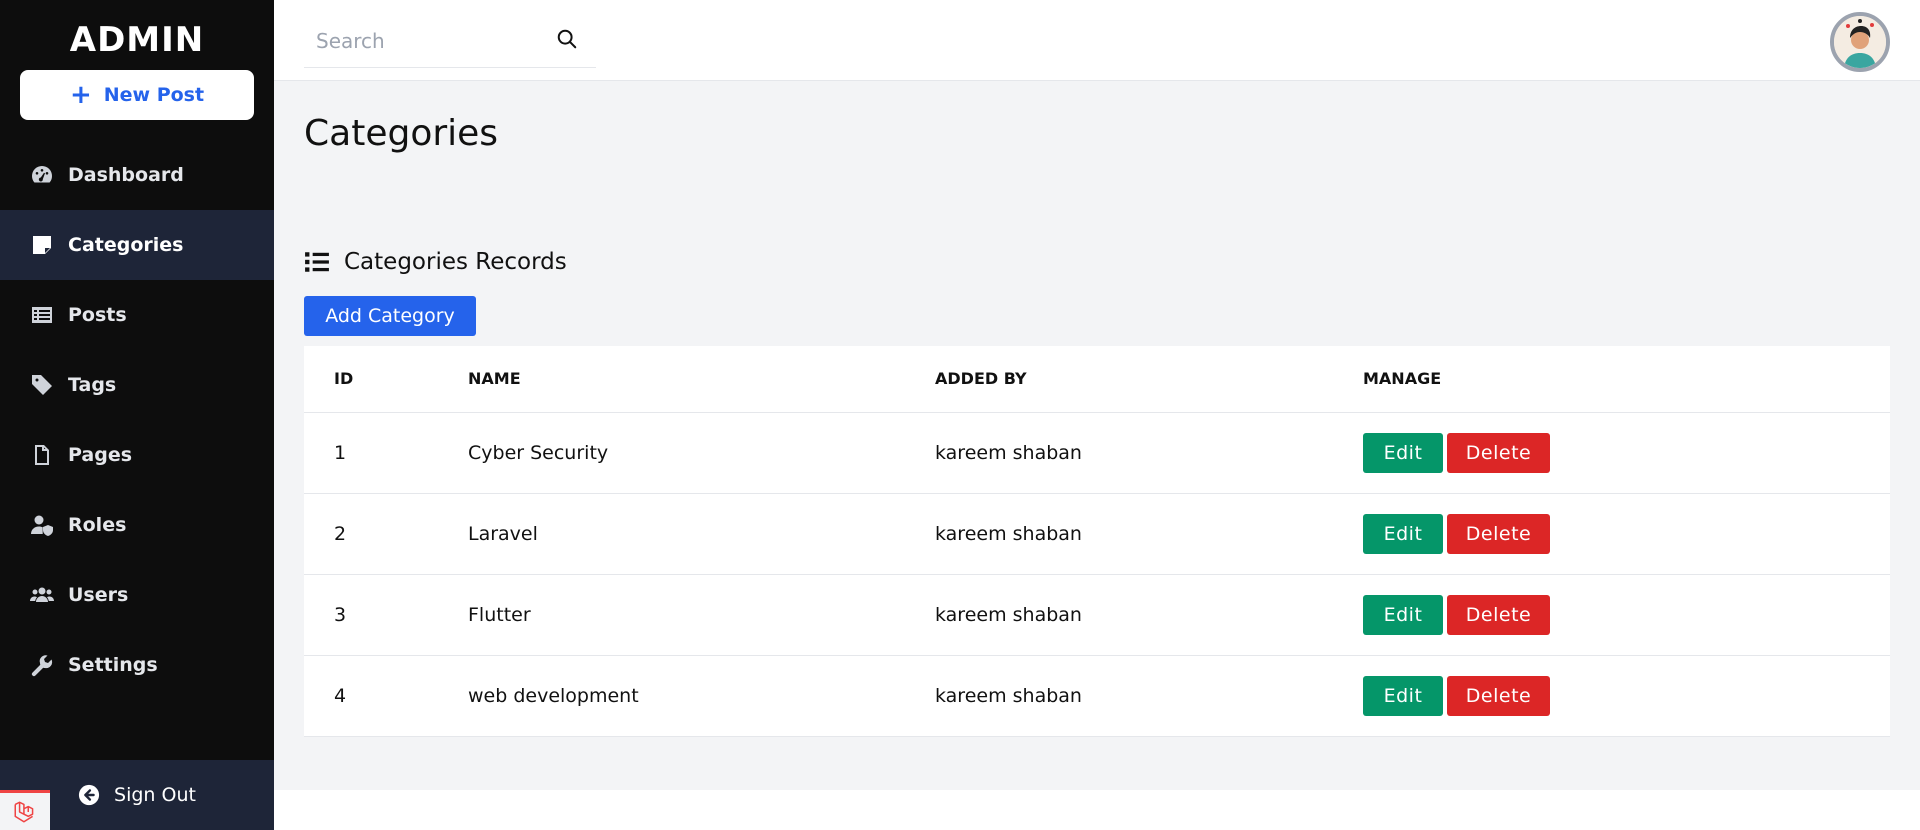 This screenshot has width=1920, height=830. Describe the element at coordinates (113, 665) in the screenshot. I see `sidebar-item-label: Settings` at that location.